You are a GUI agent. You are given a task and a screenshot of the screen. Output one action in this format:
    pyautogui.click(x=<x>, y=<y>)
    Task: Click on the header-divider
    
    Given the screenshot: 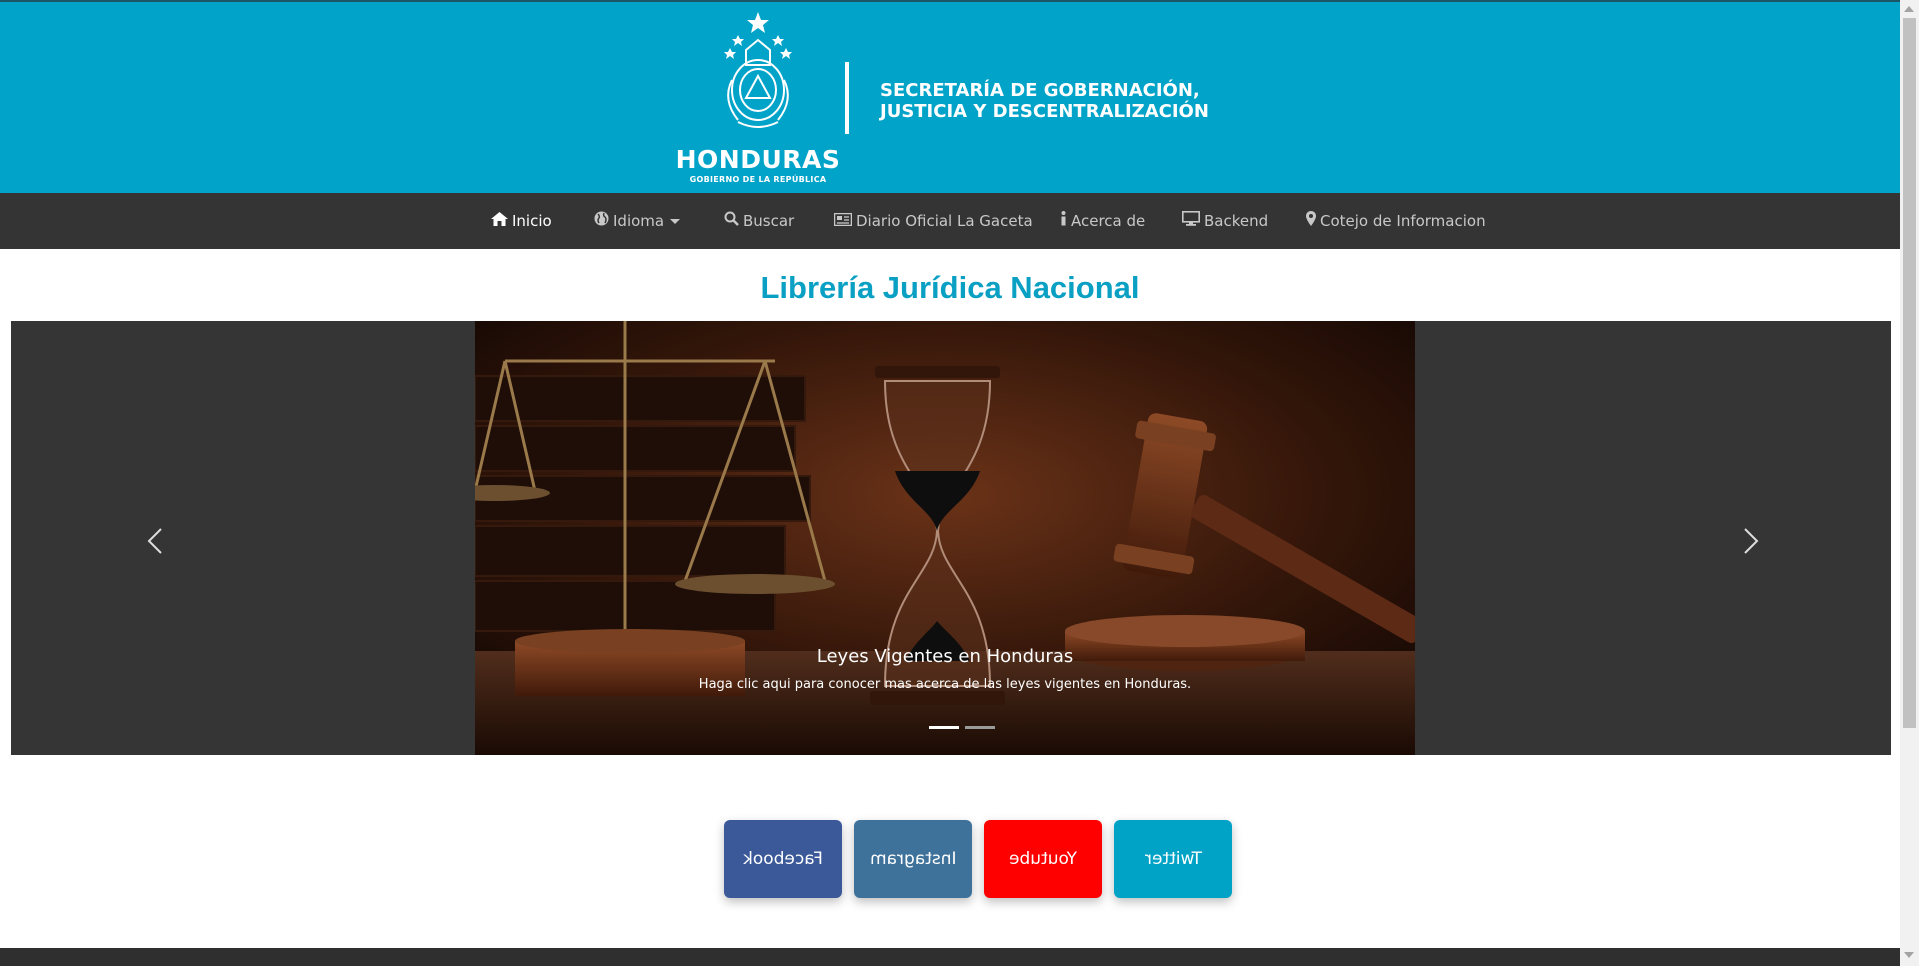 What is the action you would take?
    pyautogui.click(x=847, y=98)
    